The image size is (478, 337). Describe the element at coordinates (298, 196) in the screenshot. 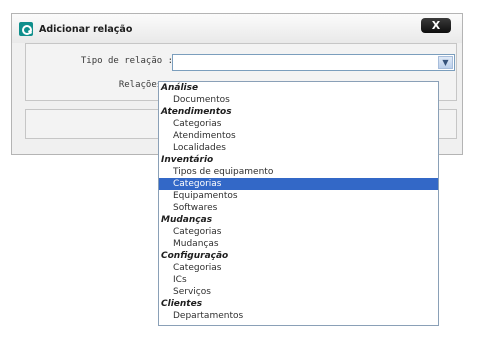

I see `option-equipamentos: Equipamentos` at that location.